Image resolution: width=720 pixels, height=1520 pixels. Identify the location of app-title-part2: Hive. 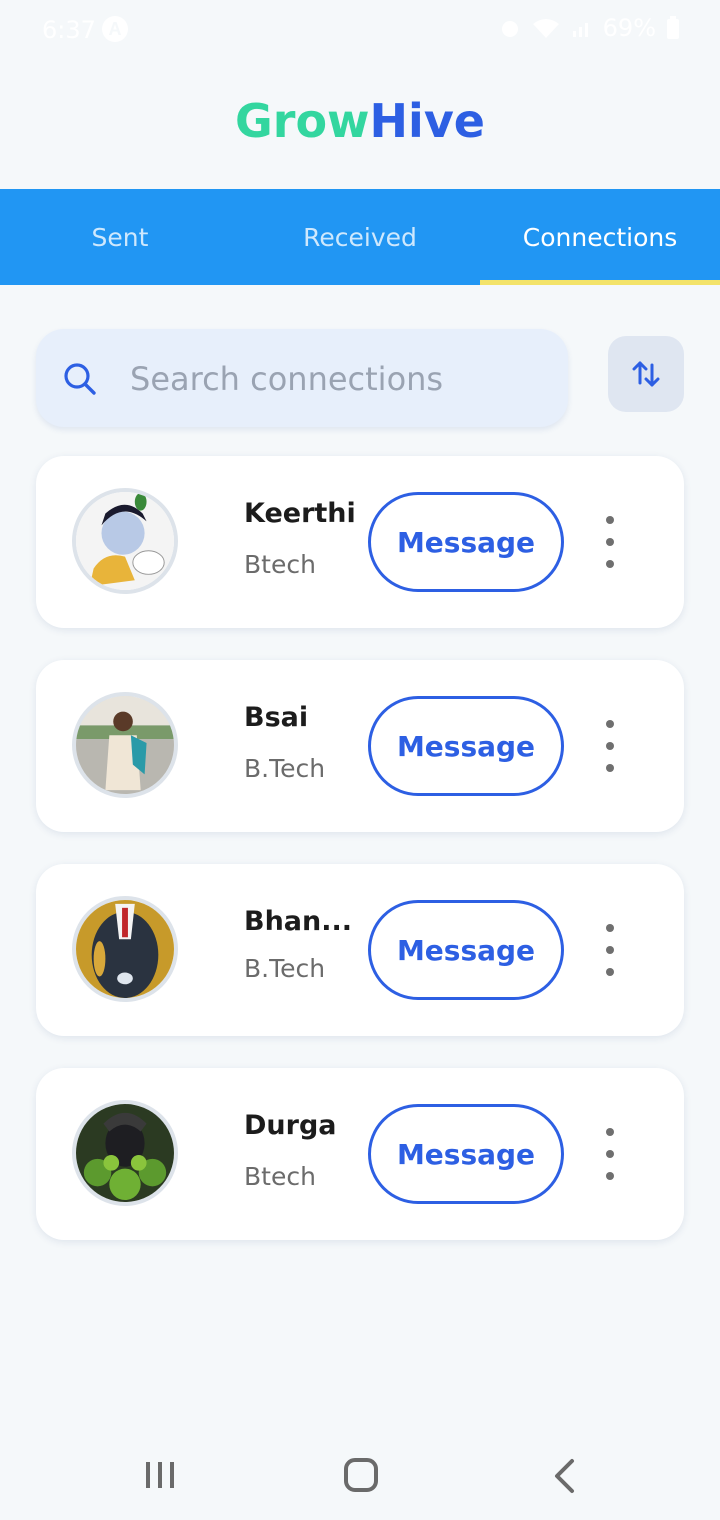
(427, 121).